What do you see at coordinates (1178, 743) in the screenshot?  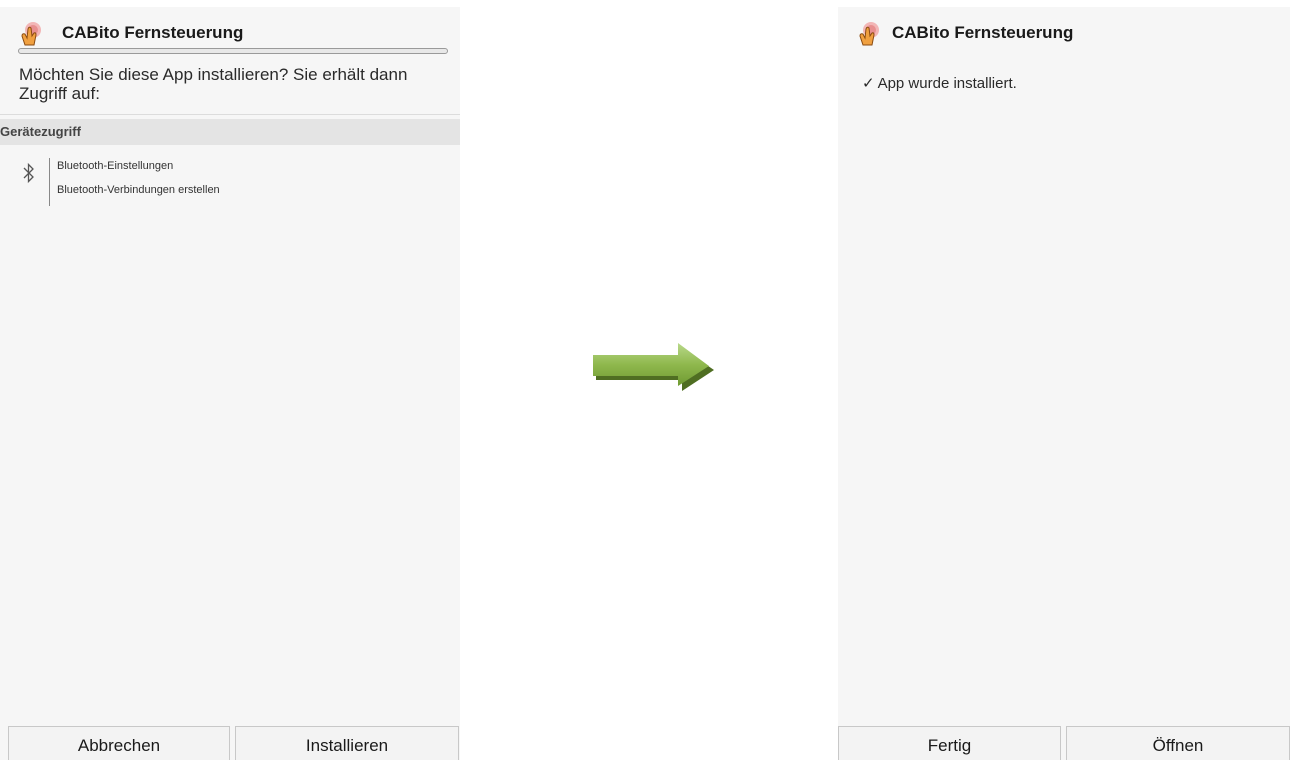 I see `open-button: Öffnen` at bounding box center [1178, 743].